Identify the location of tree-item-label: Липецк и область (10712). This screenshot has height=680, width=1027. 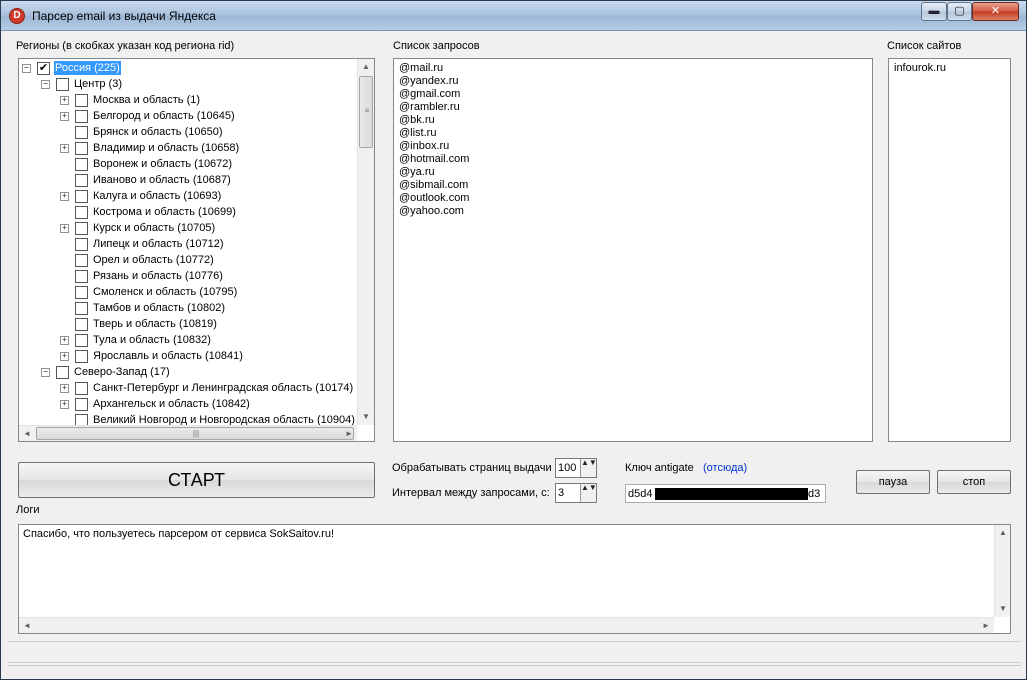
(158, 244).